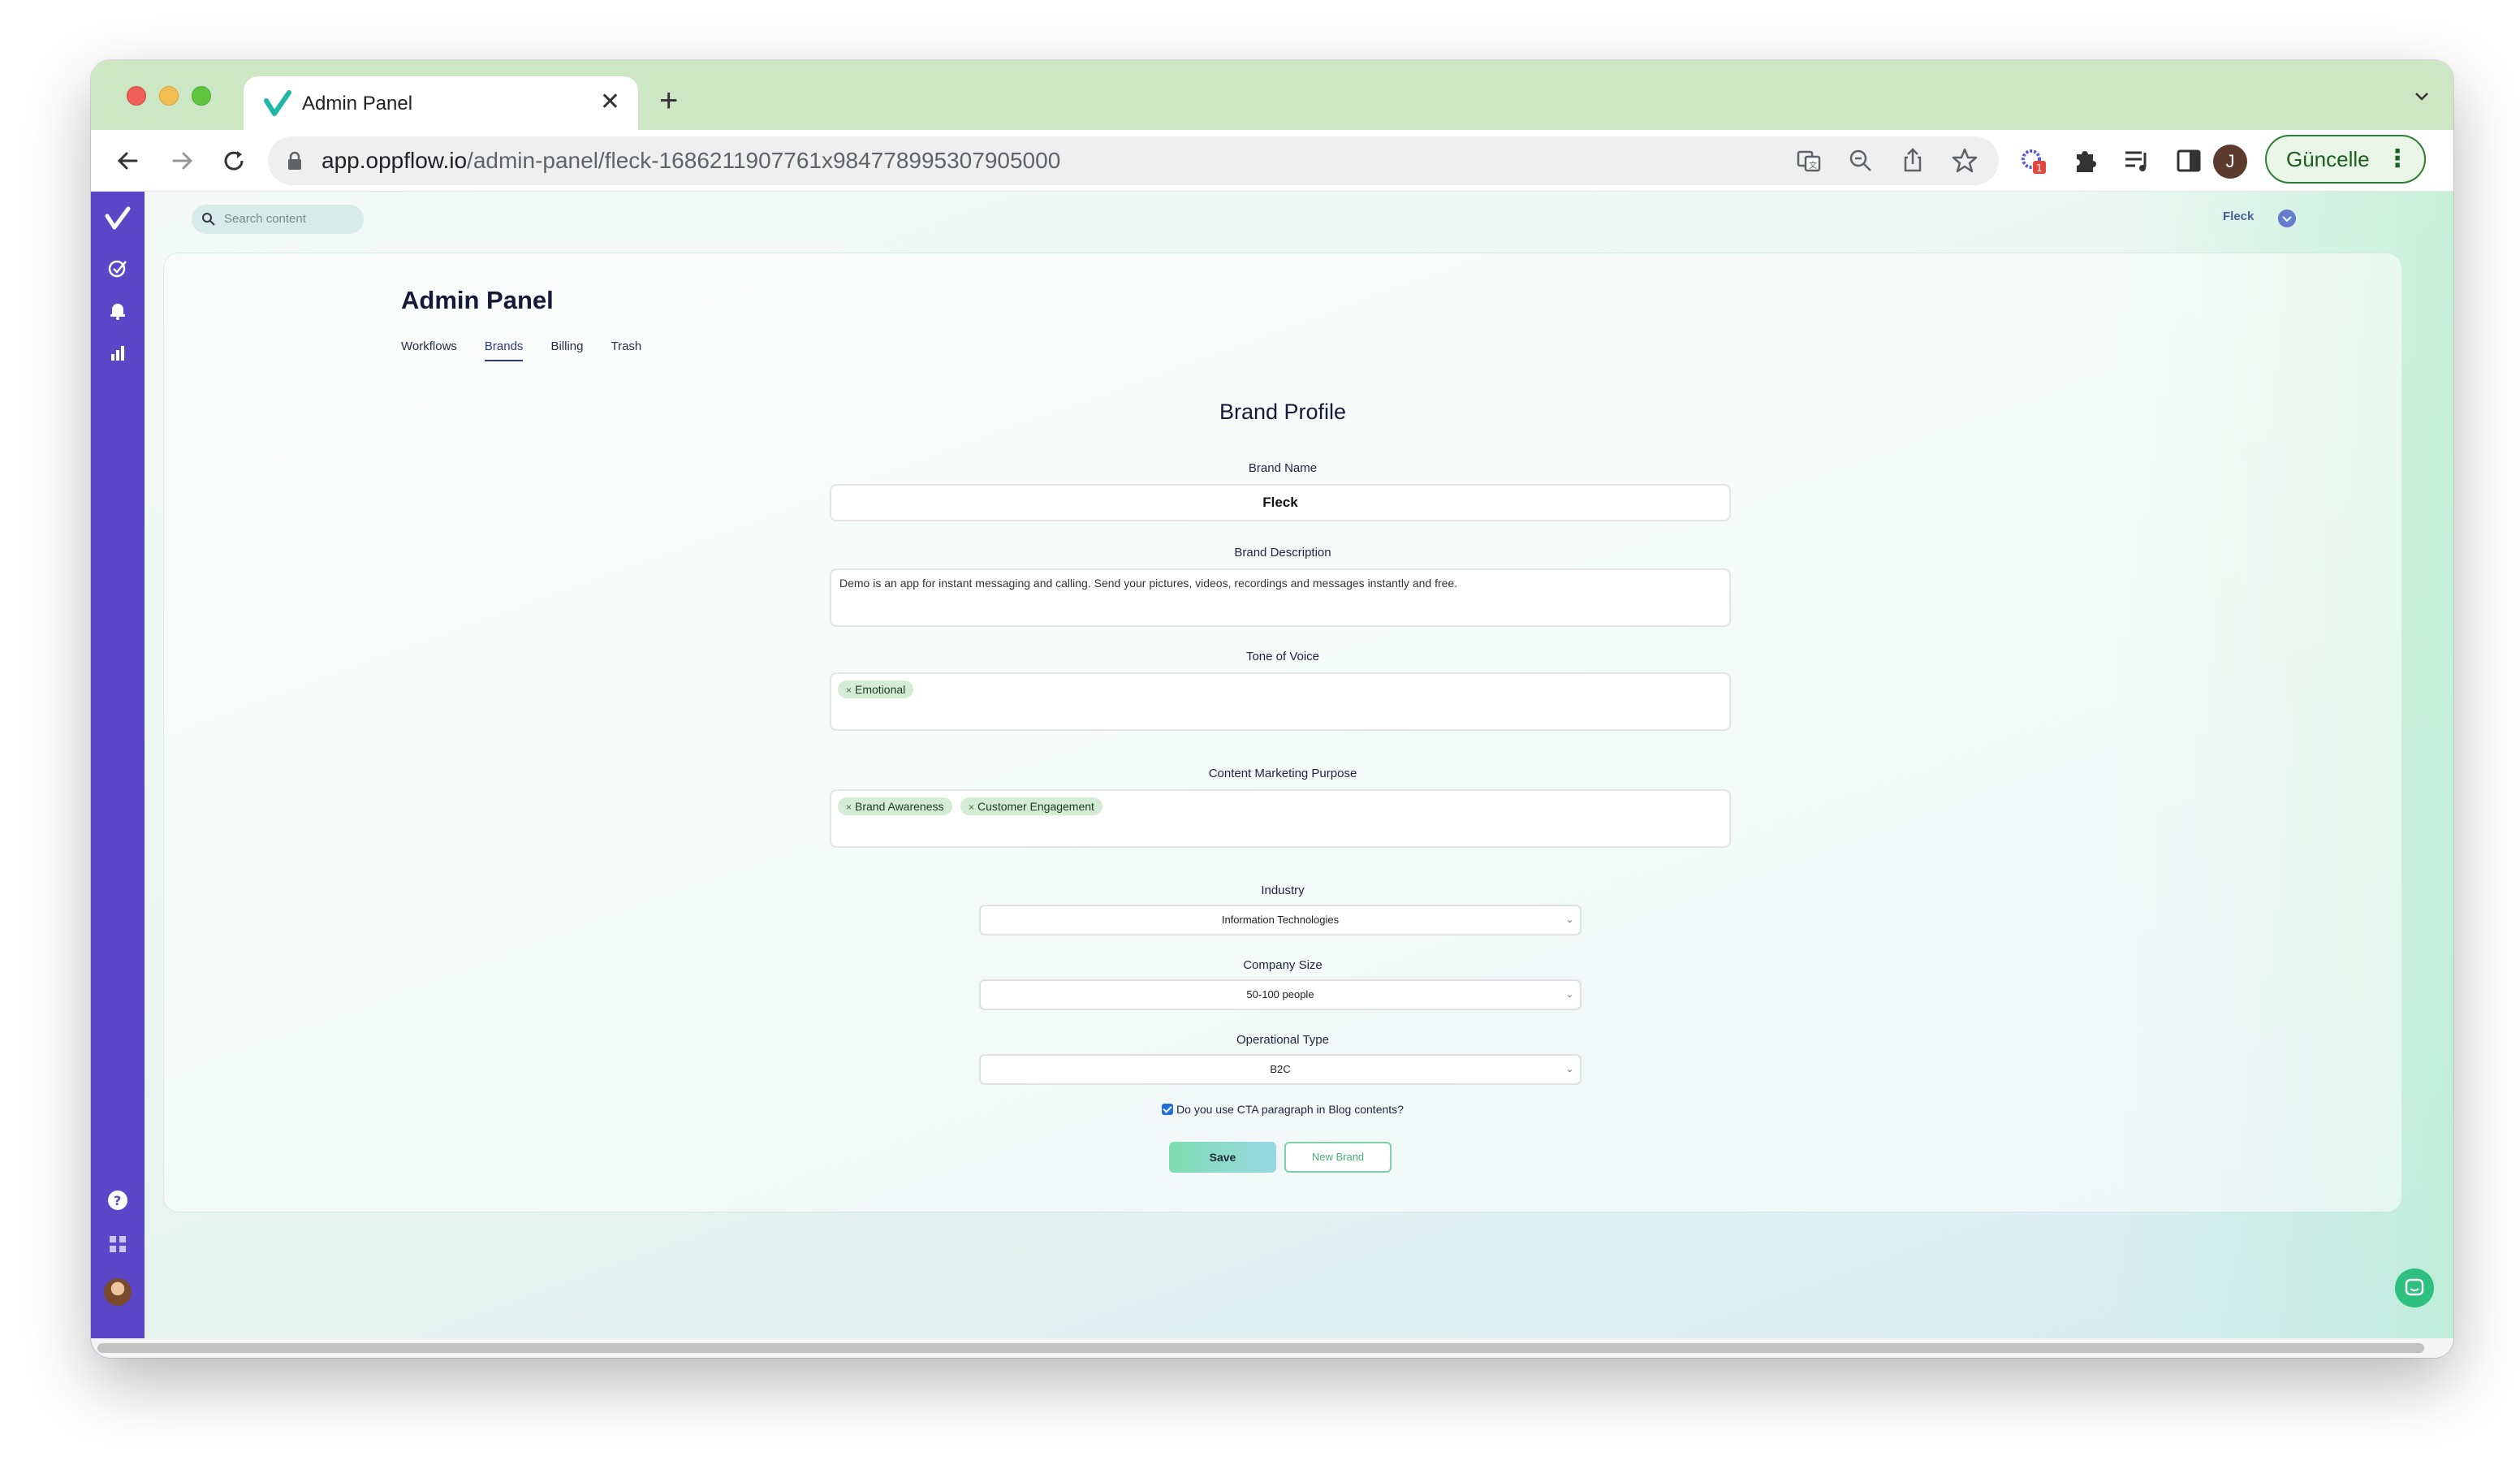  What do you see at coordinates (2136, 160) in the screenshot?
I see `media-queue-icon` at bounding box center [2136, 160].